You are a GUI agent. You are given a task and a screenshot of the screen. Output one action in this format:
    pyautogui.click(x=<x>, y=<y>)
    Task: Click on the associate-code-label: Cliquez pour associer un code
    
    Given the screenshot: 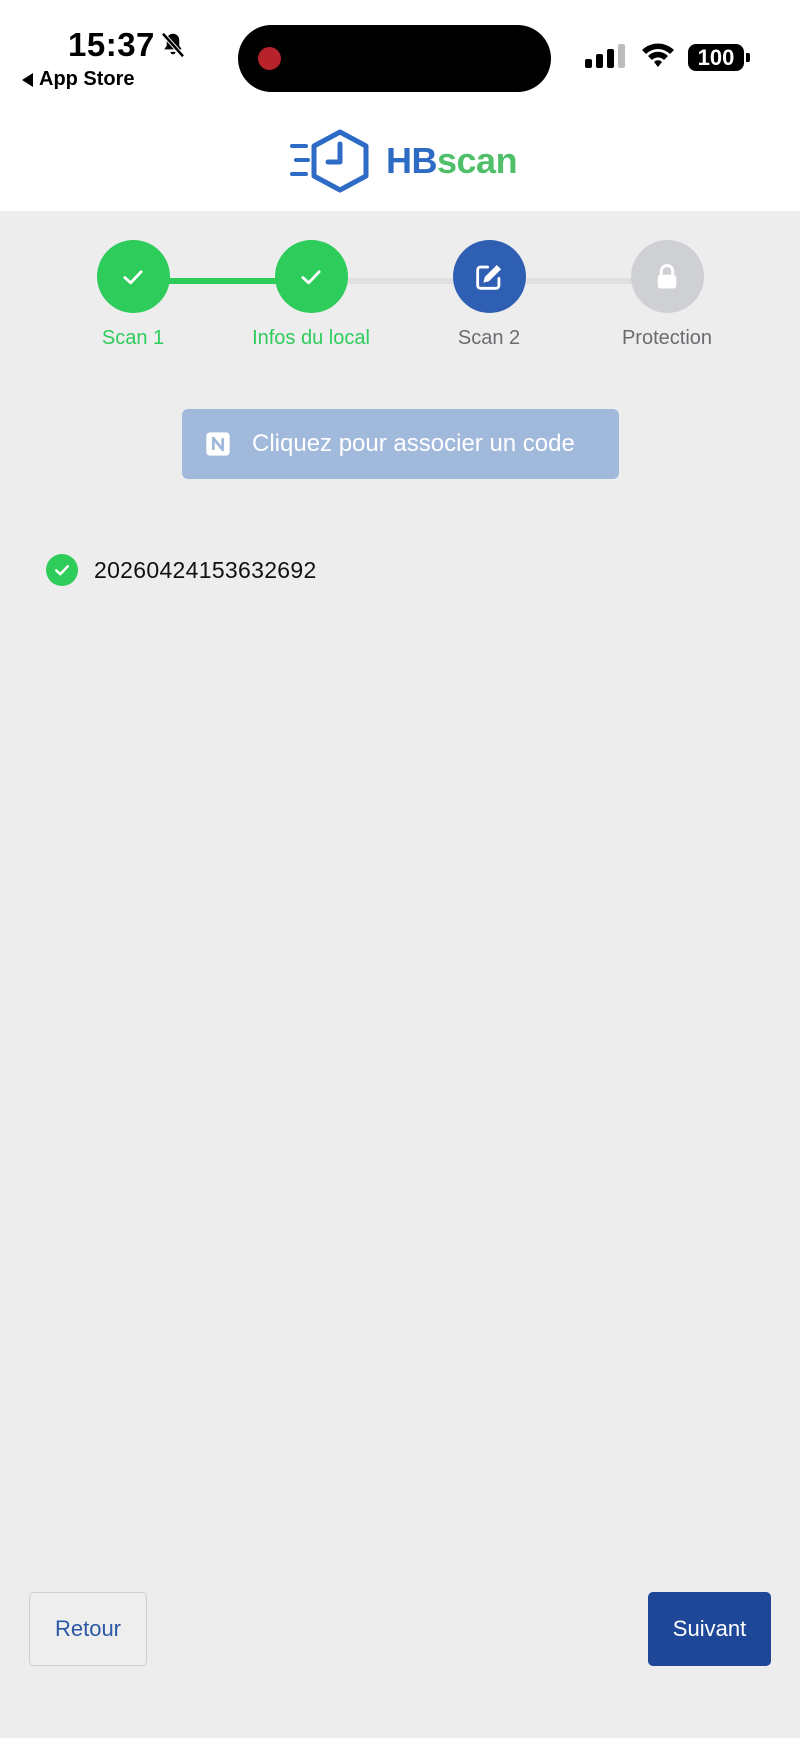 What is the action you would take?
    pyautogui.click(x=413, y=443)
    